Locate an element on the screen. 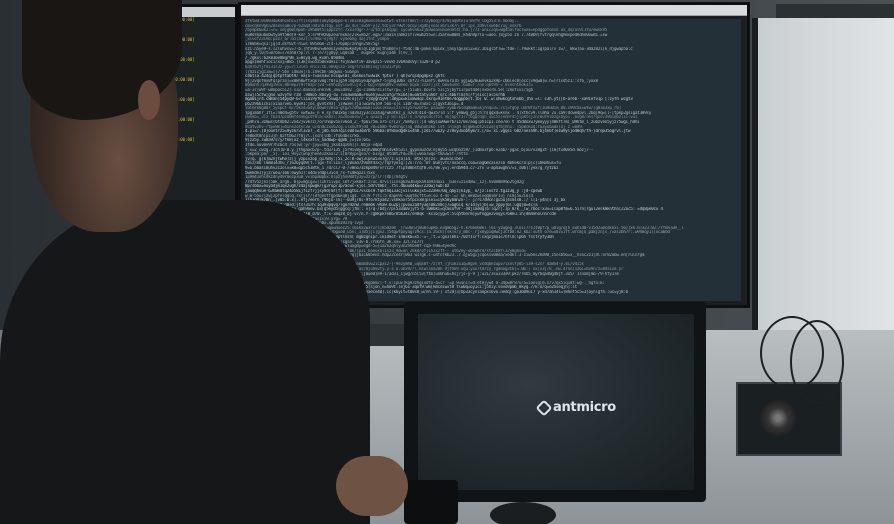 This screenshot has height=524, width=894. person-ear is located at coordinates (149, 100).